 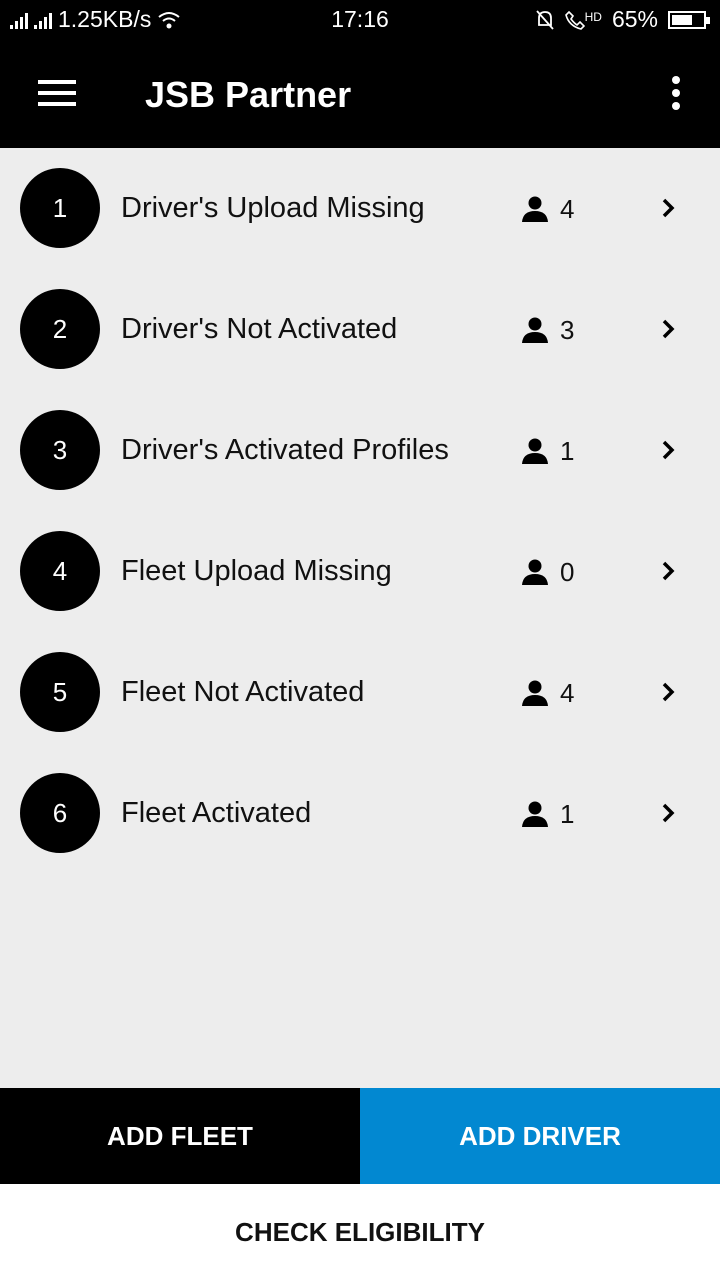 I want to click on list-item: 1 Driver's Upload Missing 4, so click(x=360, y=208).